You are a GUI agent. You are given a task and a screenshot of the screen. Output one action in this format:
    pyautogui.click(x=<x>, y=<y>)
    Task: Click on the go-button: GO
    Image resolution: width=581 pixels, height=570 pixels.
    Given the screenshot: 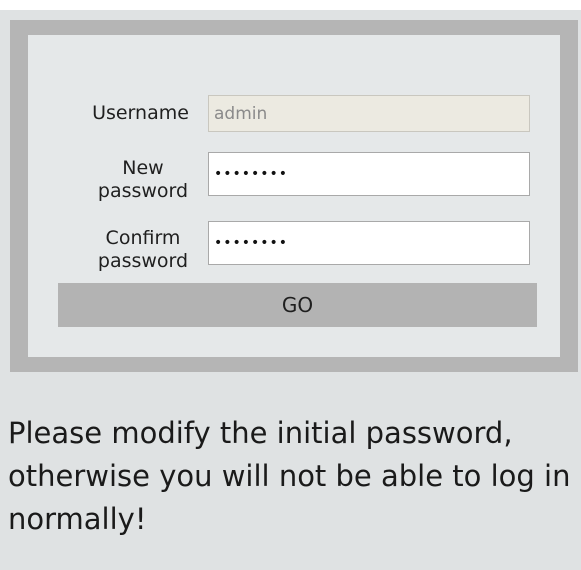 What is the action you would take?
    pyautogui.click(x=297, y=305)
    